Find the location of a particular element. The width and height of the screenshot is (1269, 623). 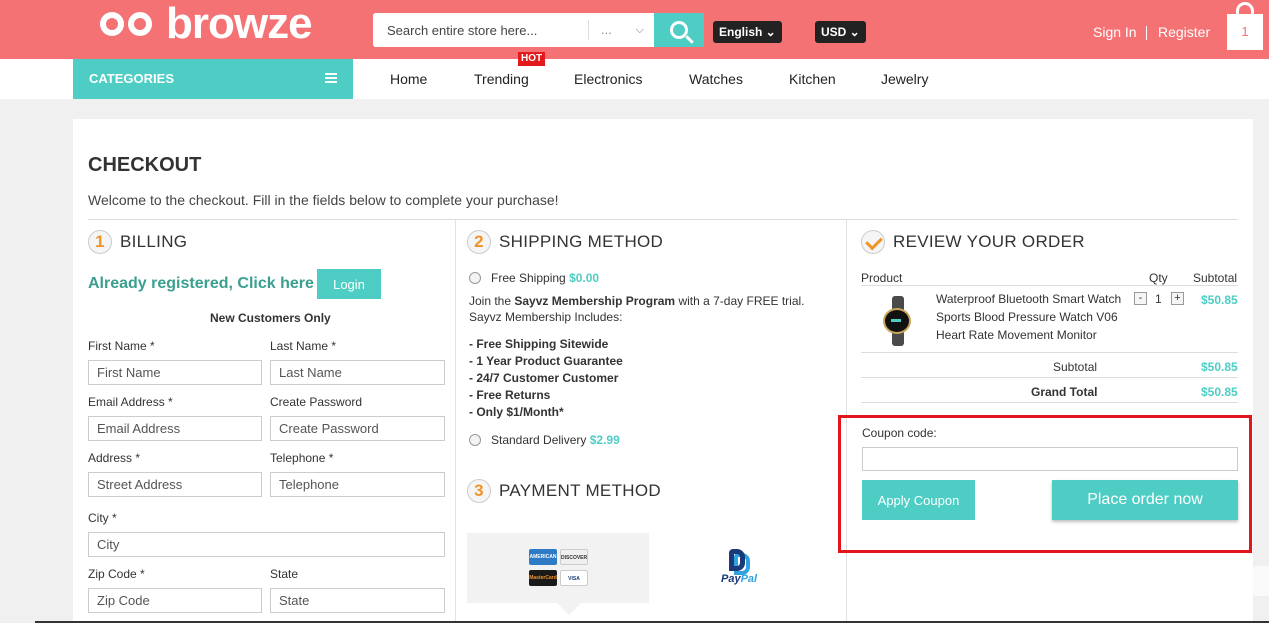

hot-badge: HOT is located at coordinates (532, 59).